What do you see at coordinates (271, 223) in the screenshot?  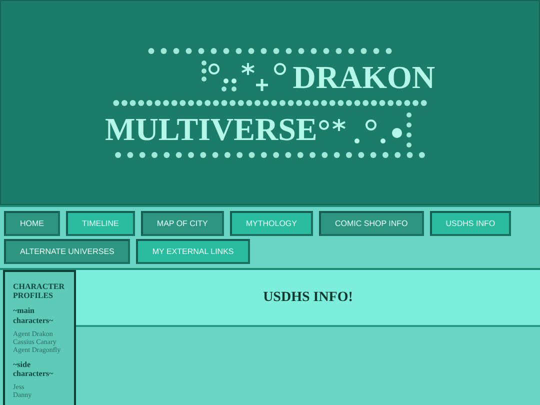 I see `nav-button: MYTHOLOGY` at bounding box center [271, 223].